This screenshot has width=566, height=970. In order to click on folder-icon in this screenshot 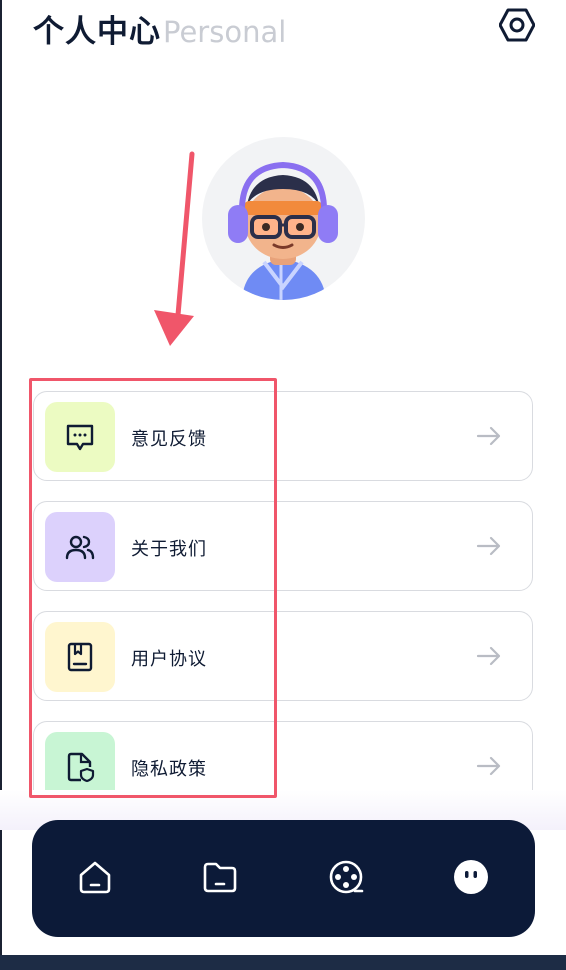, I will do `click(220, 877)`.